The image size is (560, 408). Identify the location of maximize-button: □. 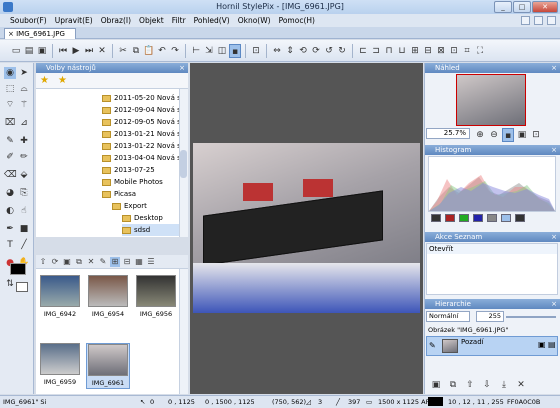
(522, 7).